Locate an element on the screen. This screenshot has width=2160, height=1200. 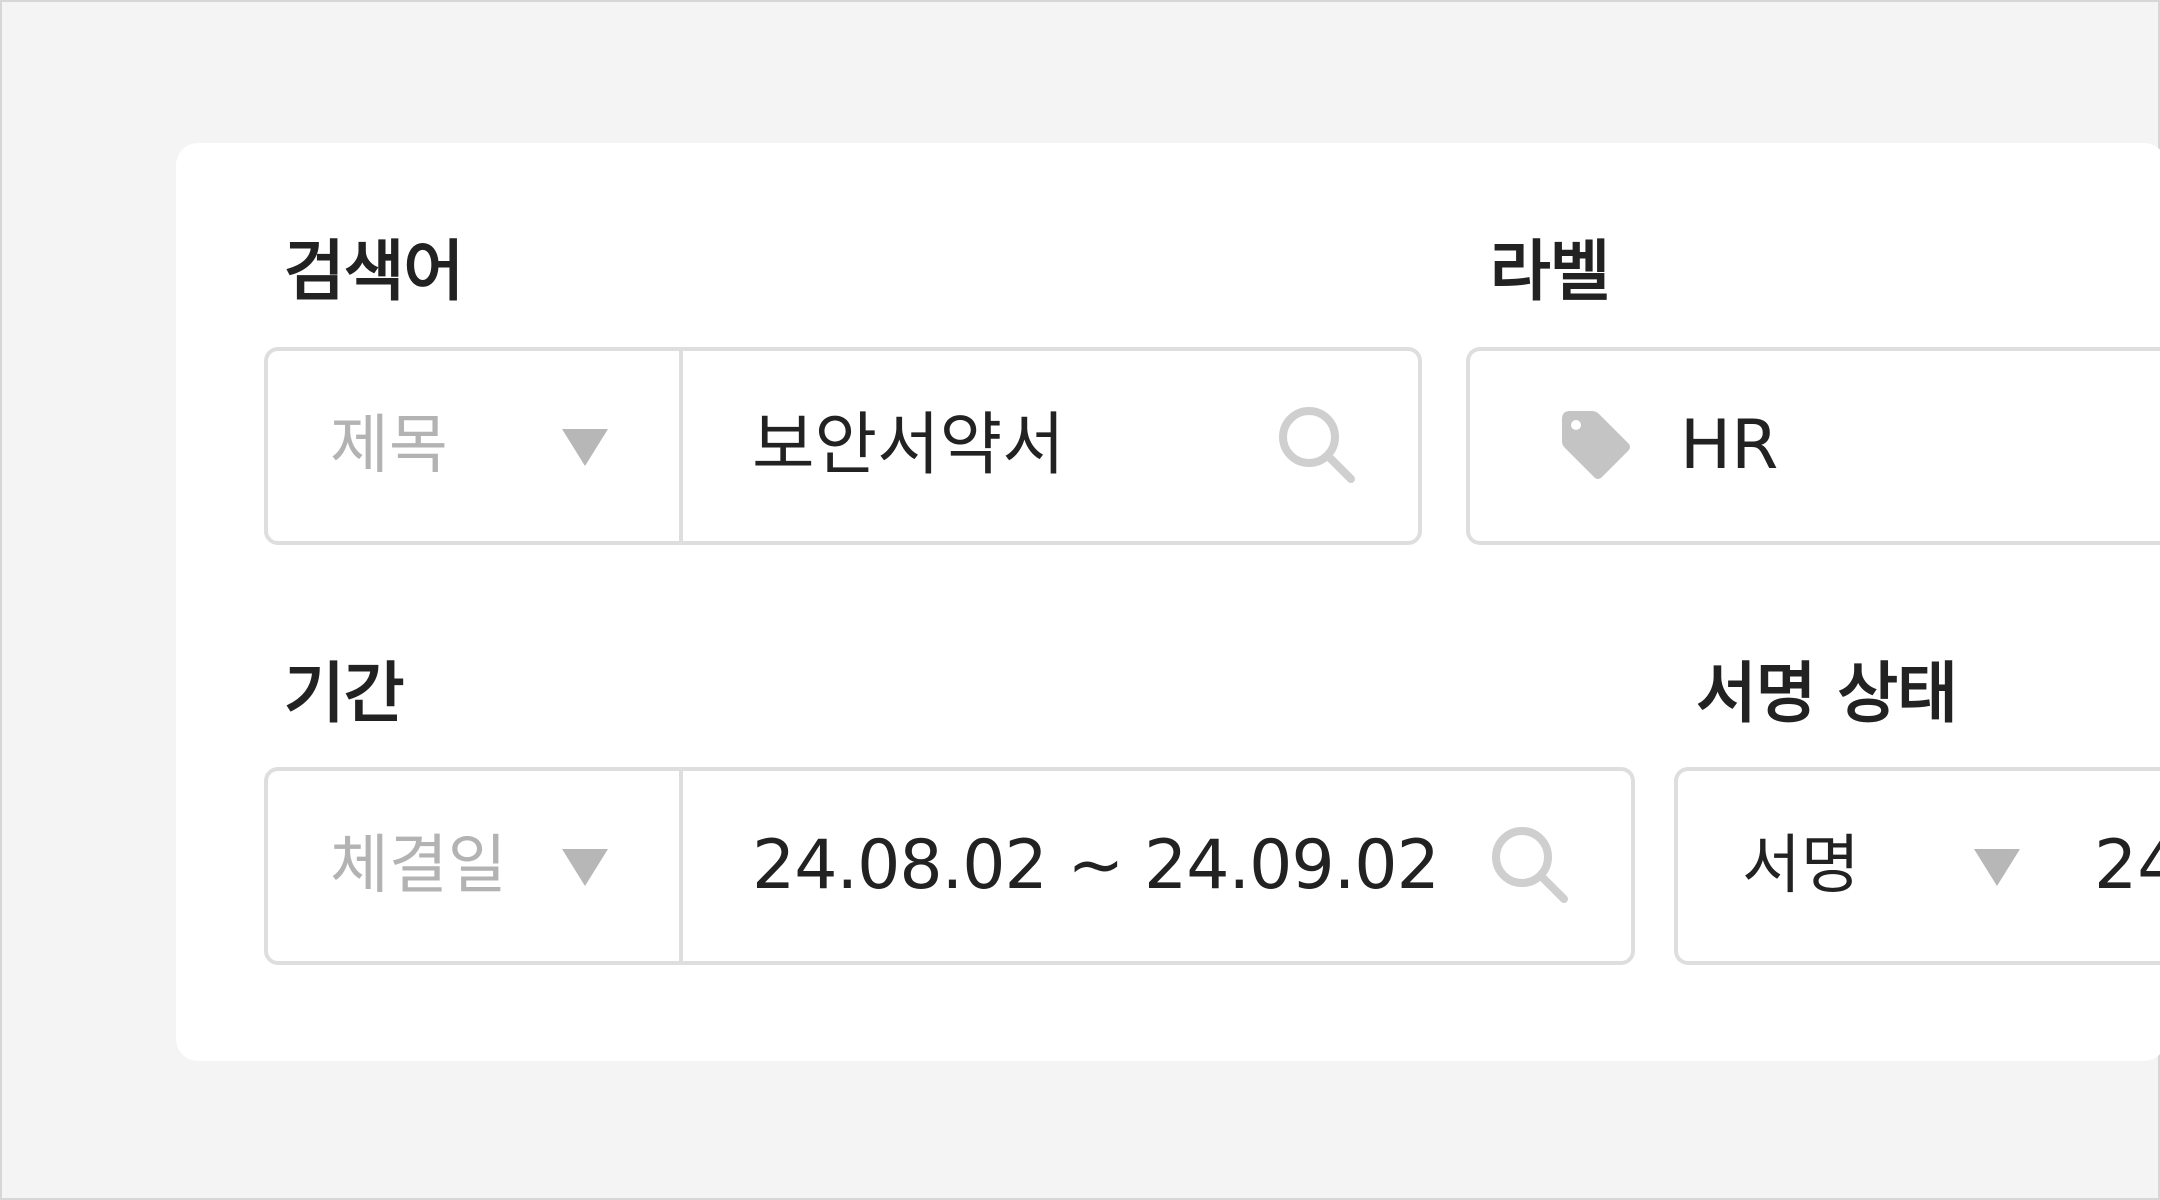
sign-status-label: 서명 상태 is located at coordinates (1827, 693).